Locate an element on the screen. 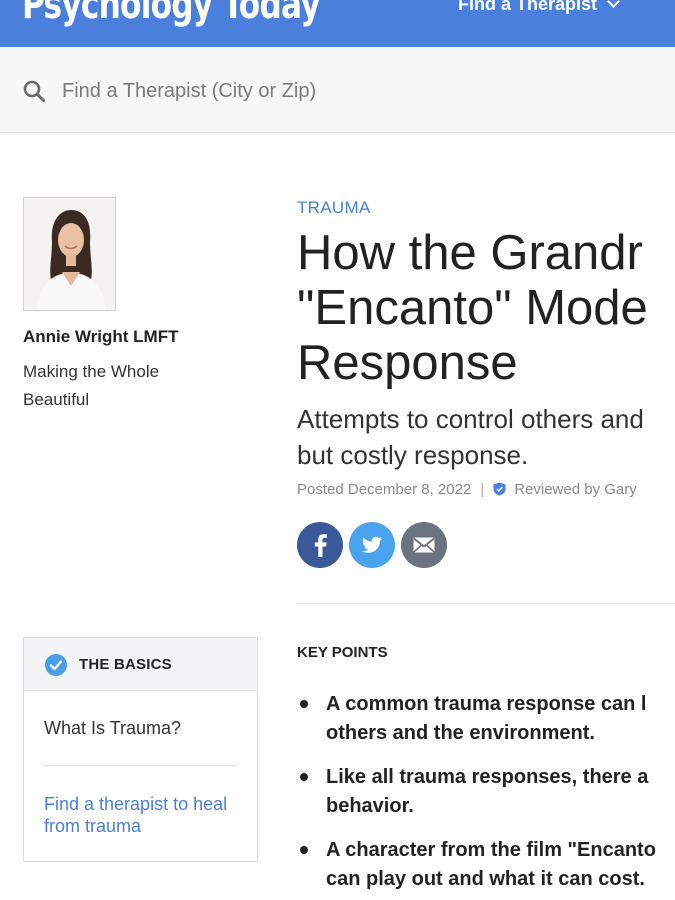 This screenshot has height=900, width=675. reviewed-by: Reviewed by Gary is located at coordinates (575, 489).